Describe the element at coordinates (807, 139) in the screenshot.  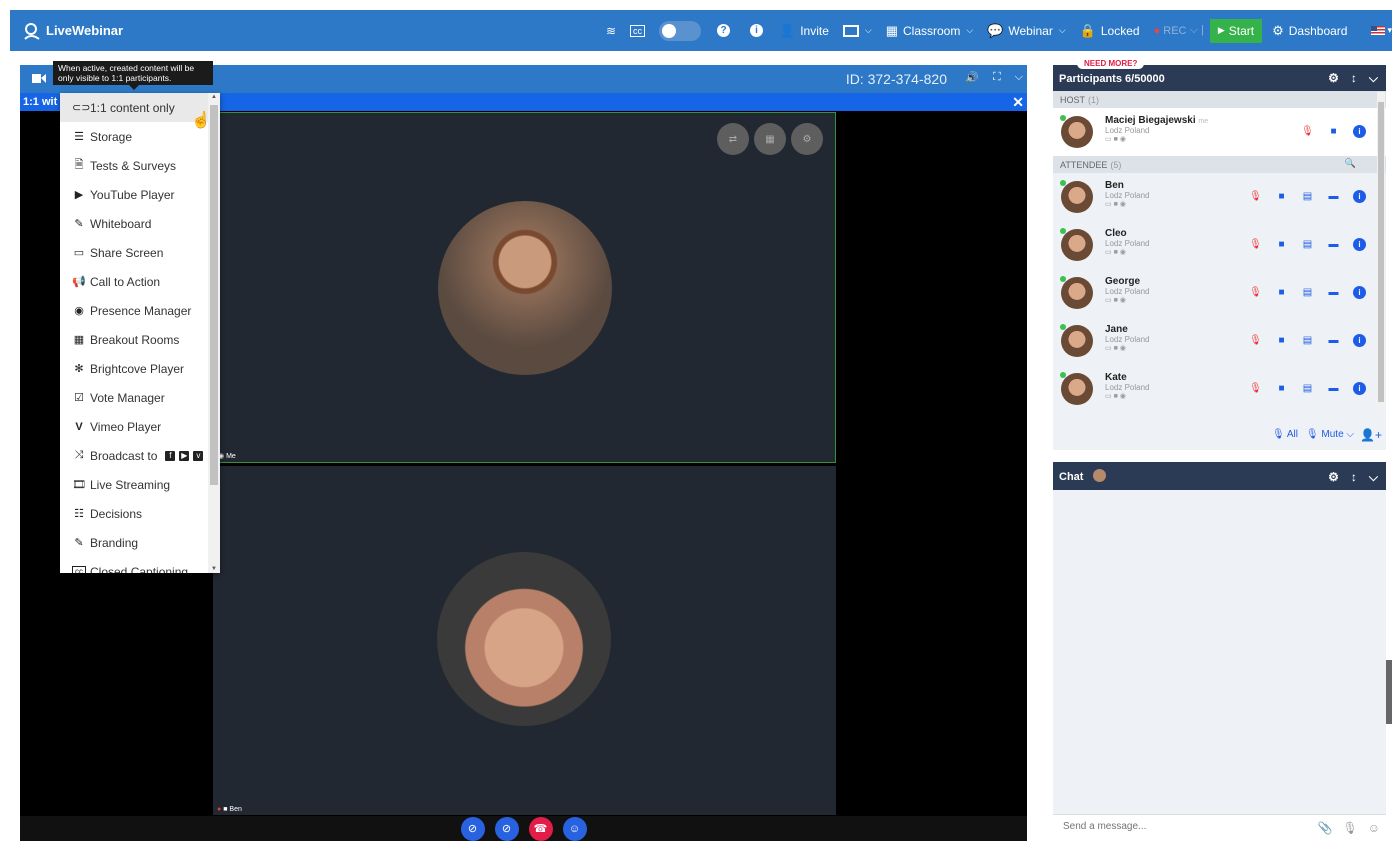
I see `settings-icon: ⚙` at that location.